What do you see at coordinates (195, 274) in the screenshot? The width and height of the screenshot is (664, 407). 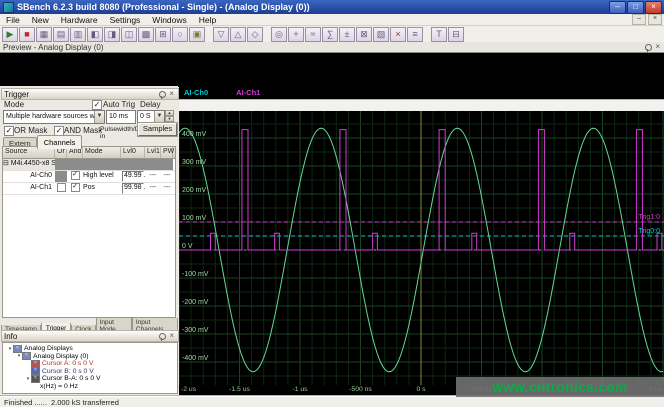 I see `svg-text: -100 mV` at bounding box center [195, 274].